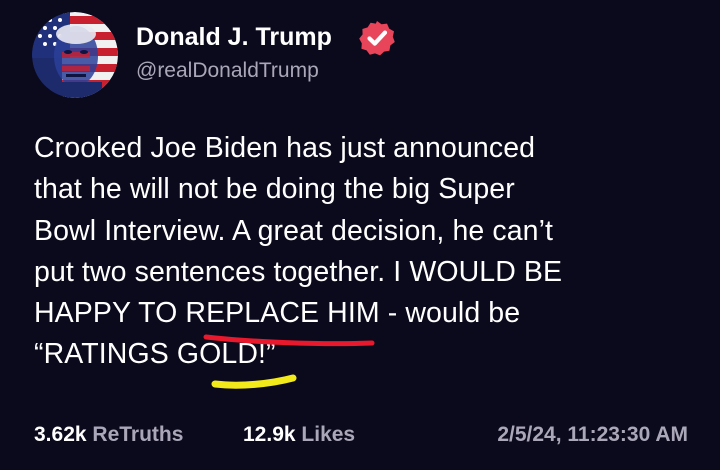 This screenshot has width=720, height=470. Describe the element at coordinates (277, 313) in the screenshot. I see `post-body-line: HAPPY TO REPLACE HIM - would be` at that location.